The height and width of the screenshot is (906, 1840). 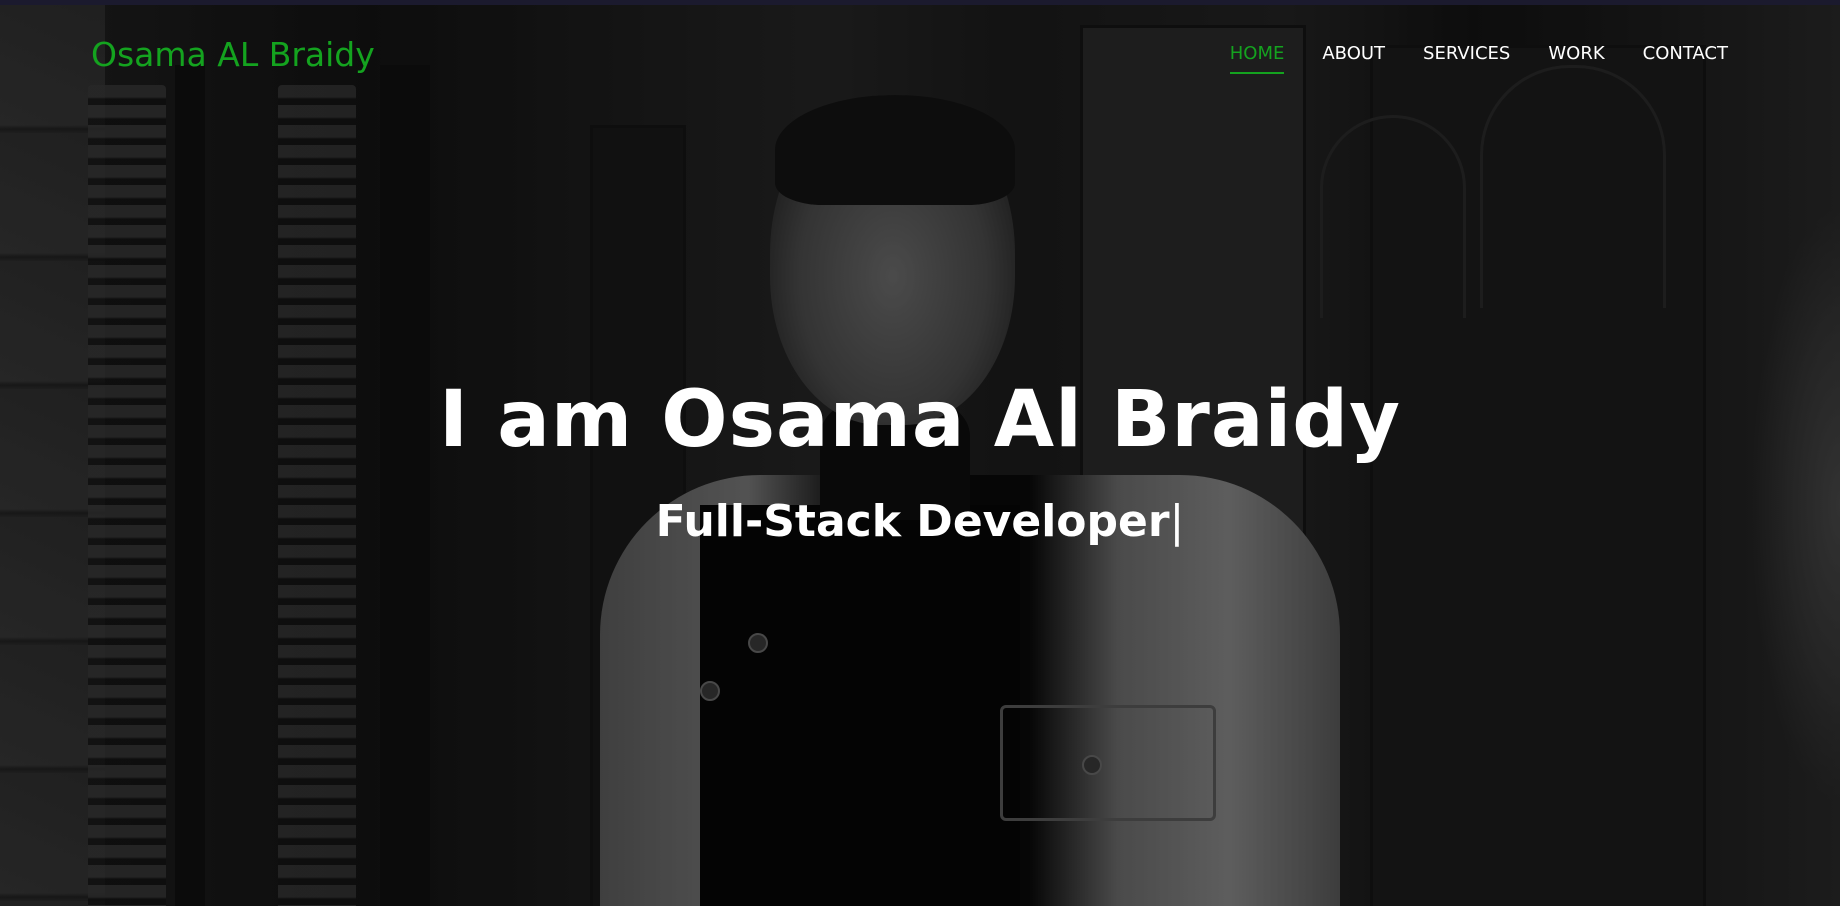 What do you see at coordinates (1576, 58) in the screenshot?
I see `nav-link-work: WORK` at bounding box center [1576, 58].